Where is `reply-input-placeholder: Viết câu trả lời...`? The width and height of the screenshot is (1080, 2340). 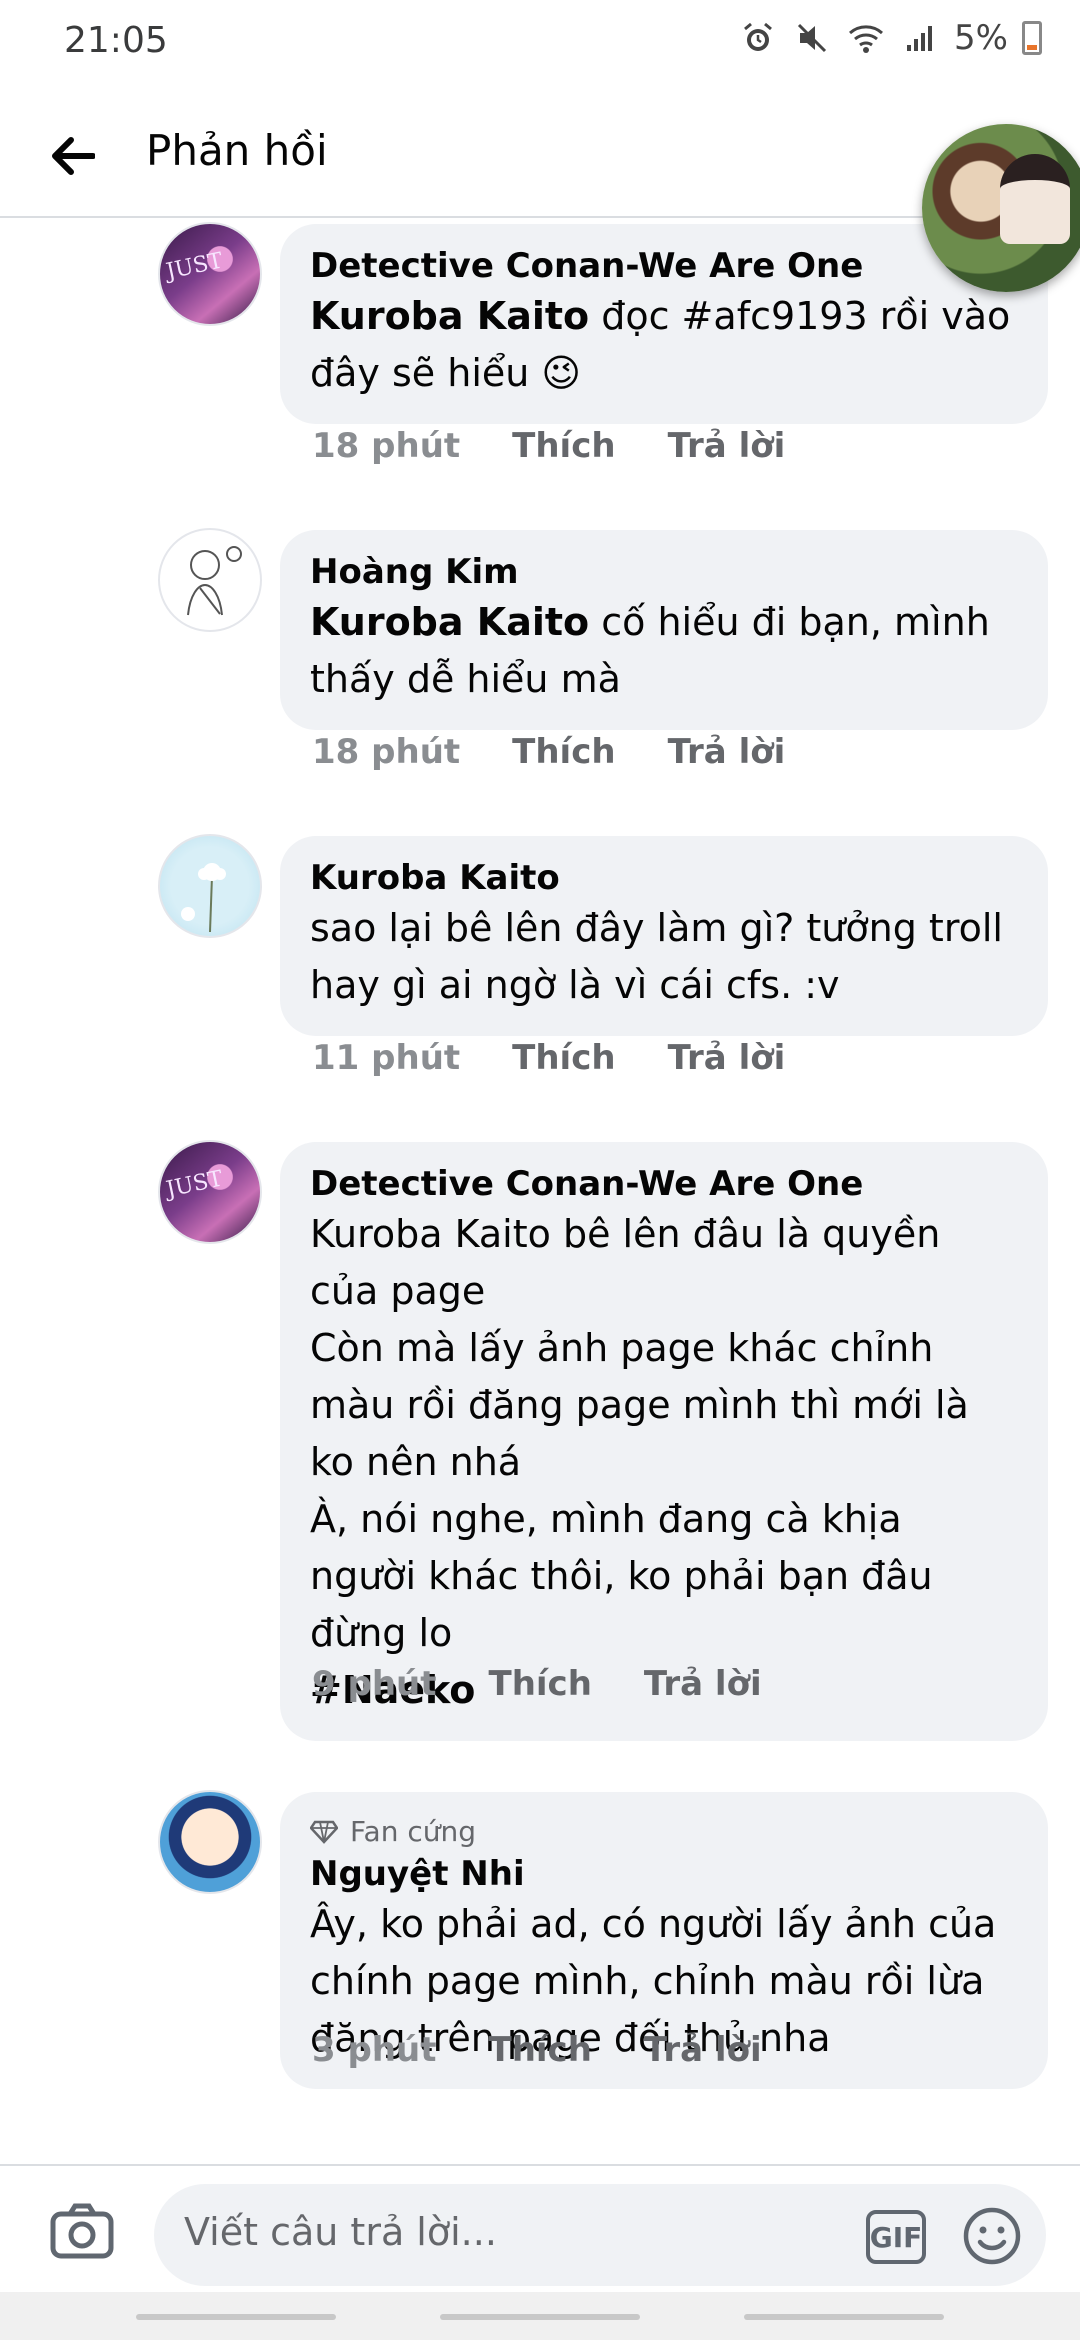 reply-input-placeholder: Viết câu trả lời... is located at coordinates (340, 2232).